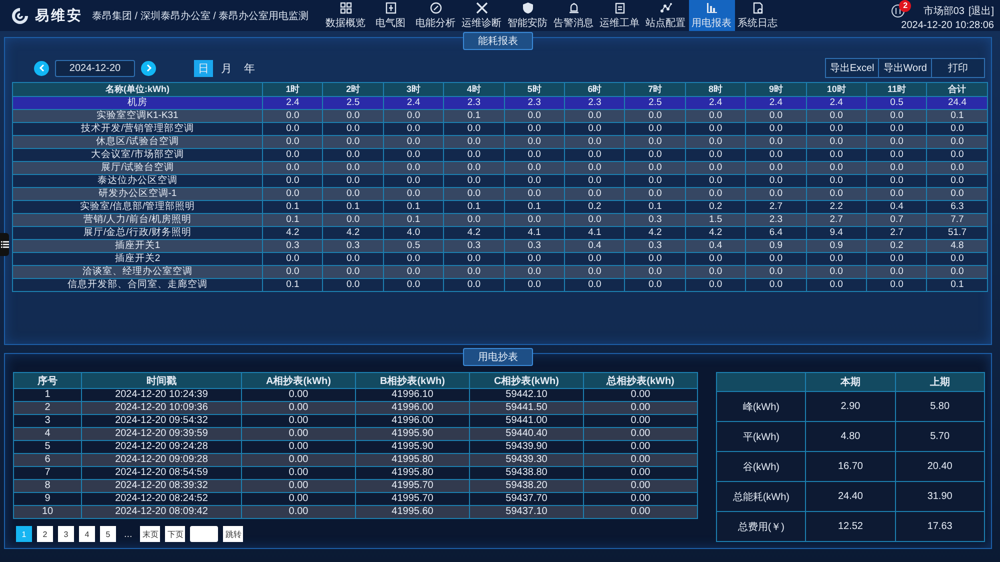  Describe the element at coordinates (481, 15) in the screenshot. I see `nav-tab: 运维诊断` at that location.